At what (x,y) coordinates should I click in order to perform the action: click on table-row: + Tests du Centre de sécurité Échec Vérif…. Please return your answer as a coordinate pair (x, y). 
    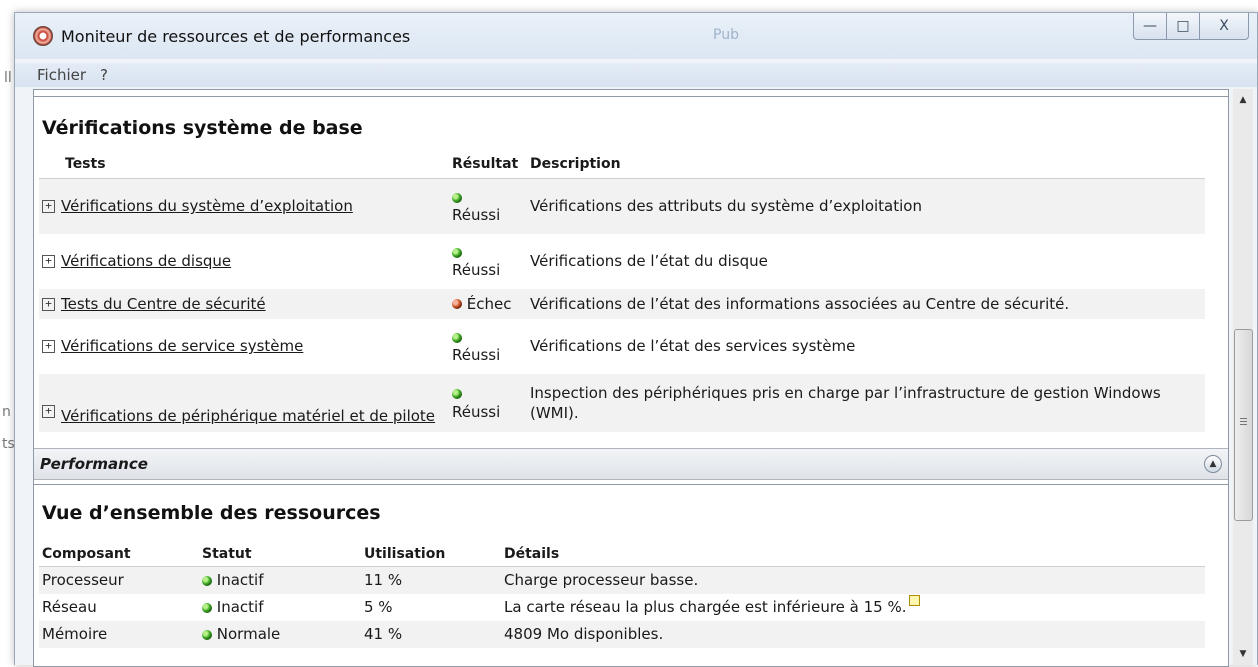
    Looking at the image, I should click on (622, 303).